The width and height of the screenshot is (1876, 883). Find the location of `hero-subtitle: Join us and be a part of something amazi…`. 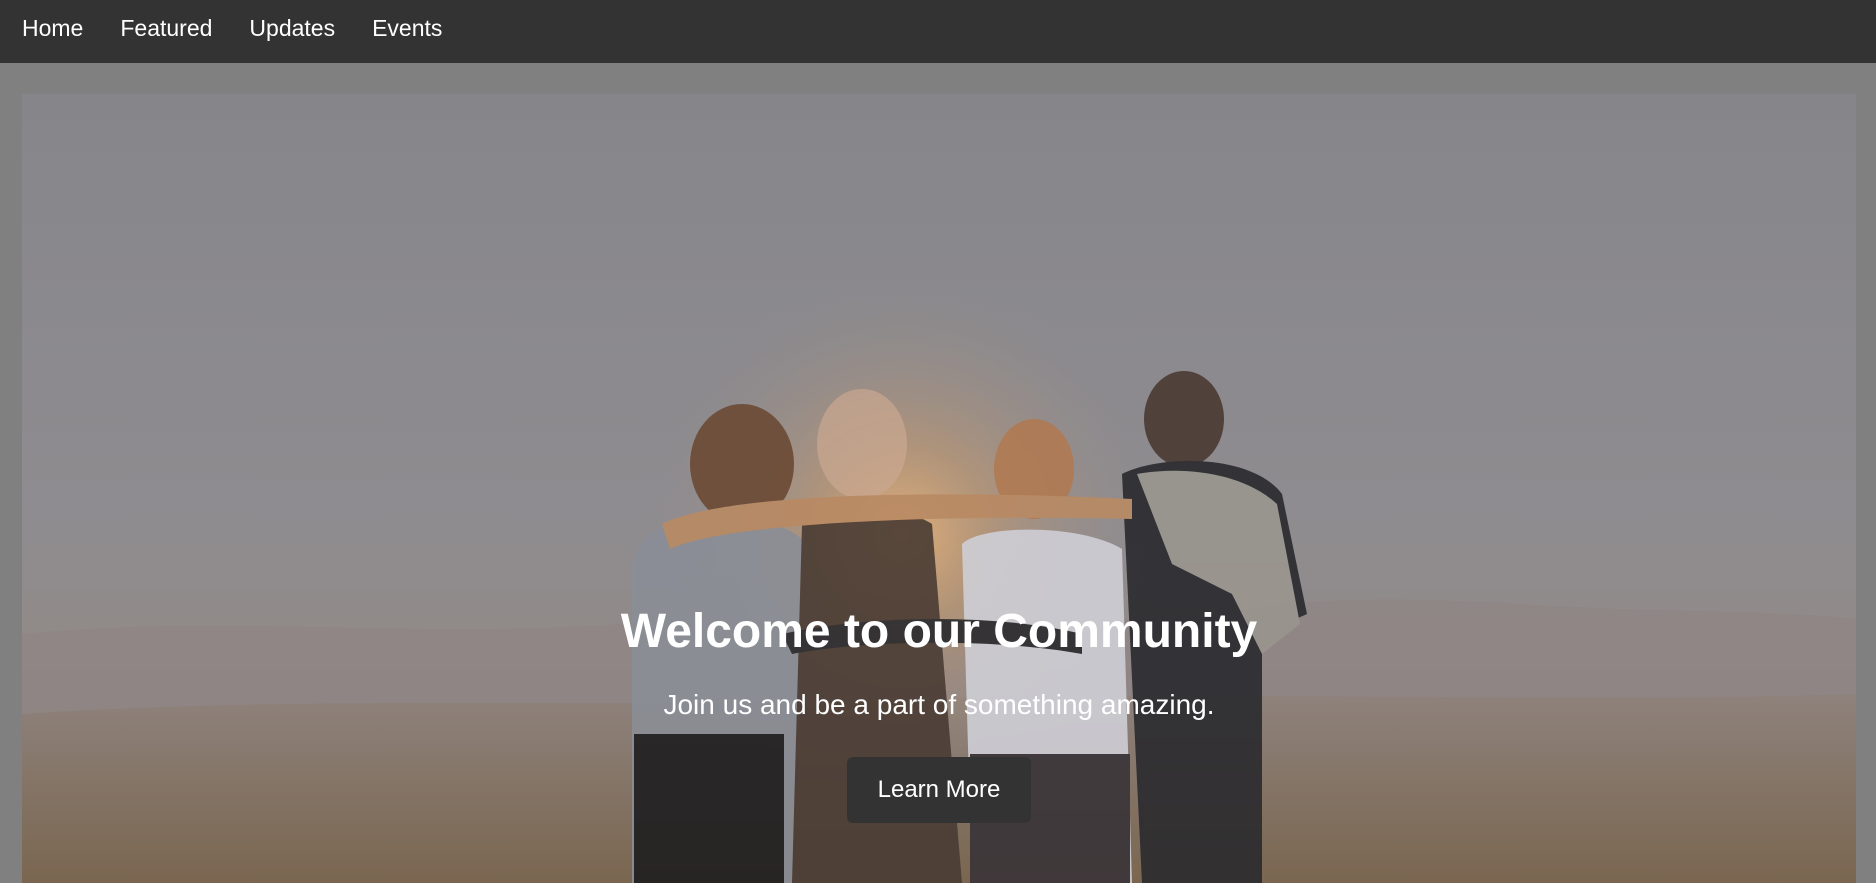

hero-subtitle: Join us and be a part of something amazi… is located at coordinates (939, 704).